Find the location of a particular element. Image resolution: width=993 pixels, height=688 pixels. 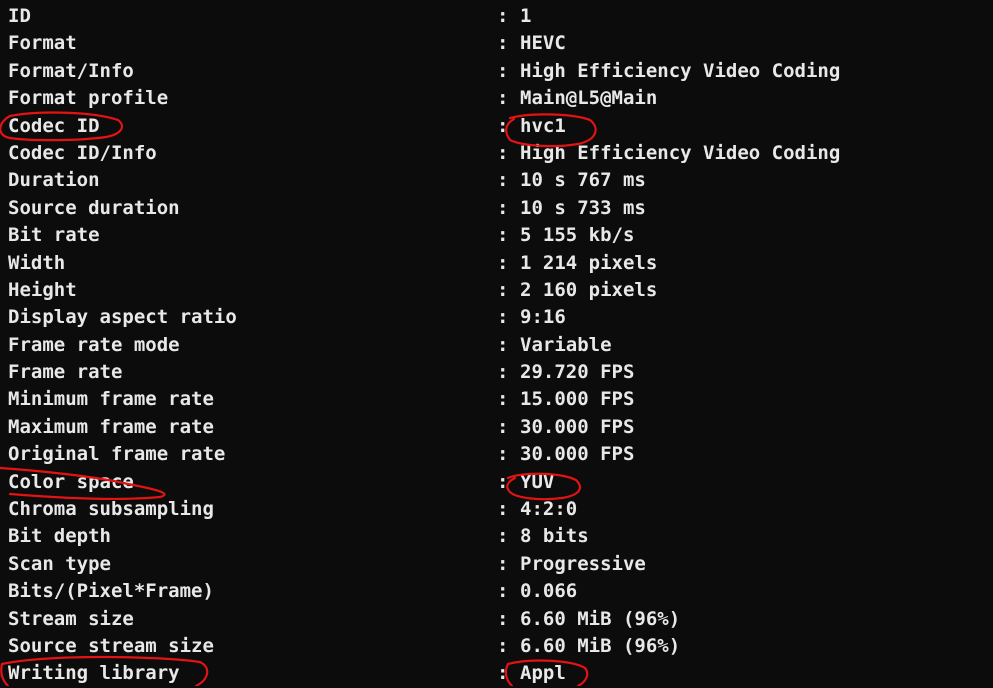

row-value: 5 155 kb/s is located at coordinates (577, 235).